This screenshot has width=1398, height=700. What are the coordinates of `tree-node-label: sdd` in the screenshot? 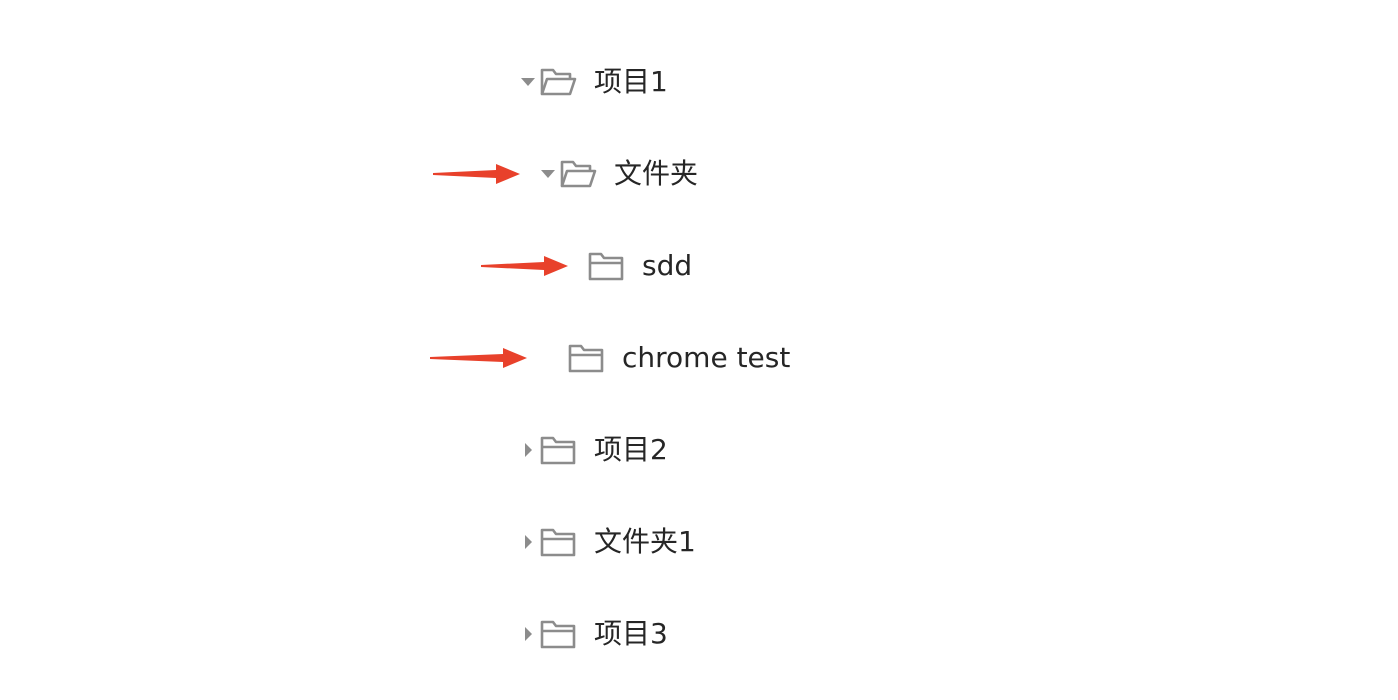 It's located at (667, 265).